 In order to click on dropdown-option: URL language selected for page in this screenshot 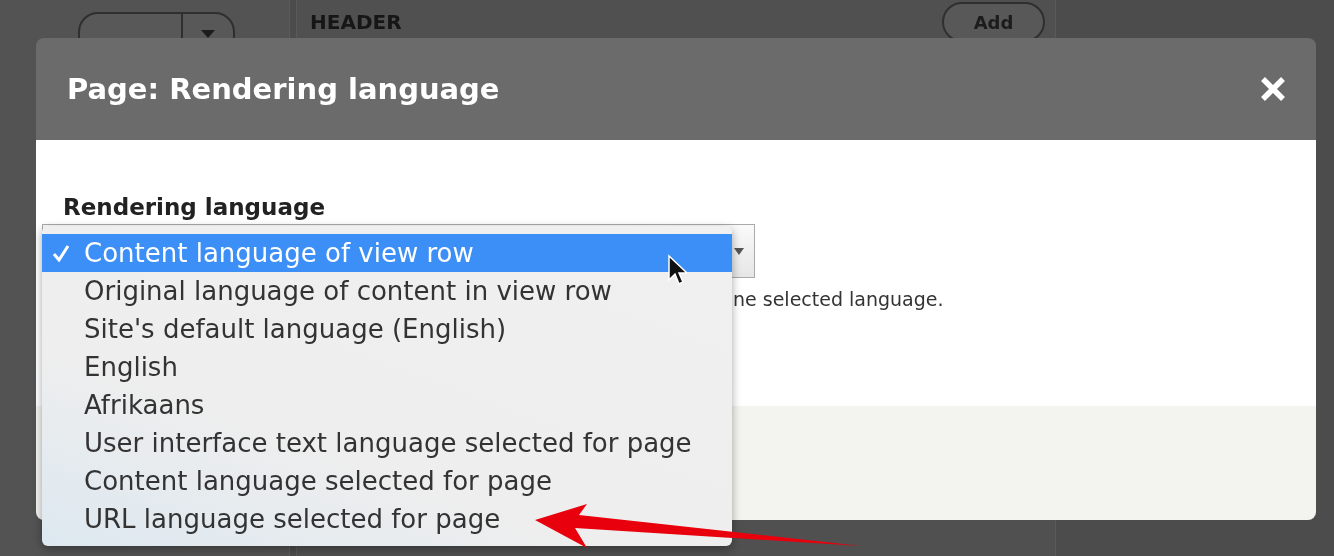, I will do `click(387, 519)`.